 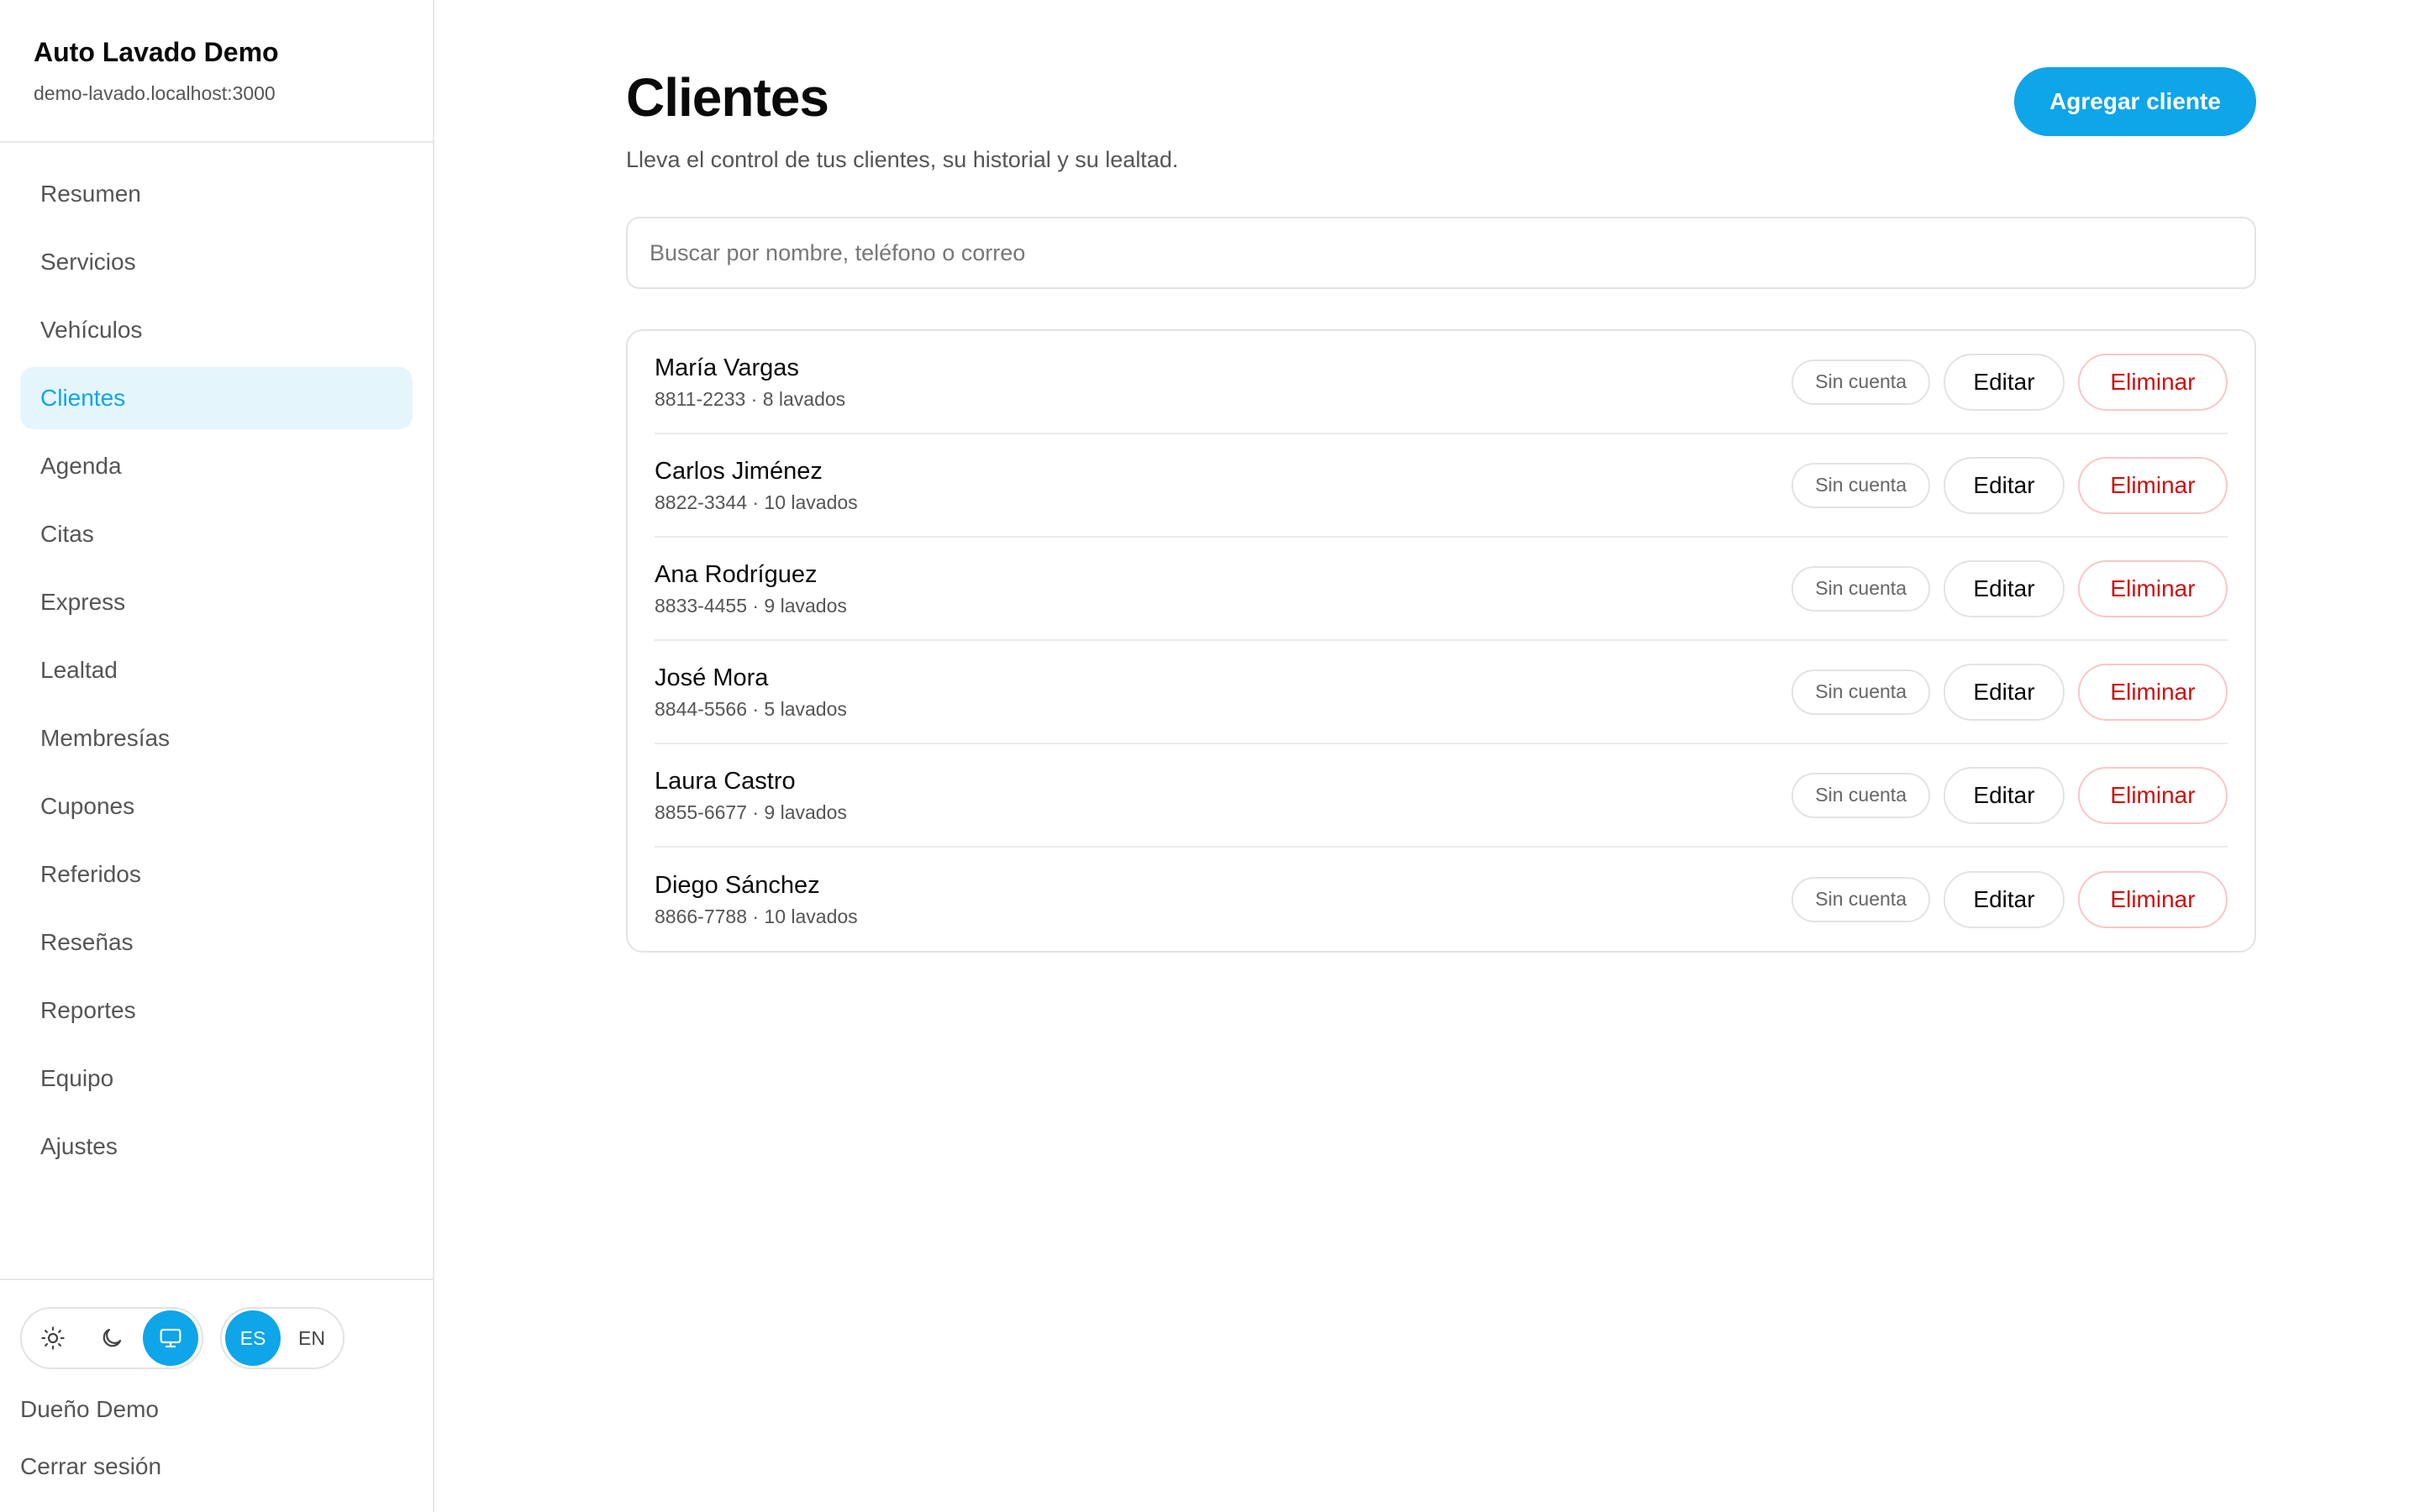 What do you see at coordinates (217, 806) in the screenshot?
I see `sidebar-item-cupones: Cupones` at bounding box center [217, 806].